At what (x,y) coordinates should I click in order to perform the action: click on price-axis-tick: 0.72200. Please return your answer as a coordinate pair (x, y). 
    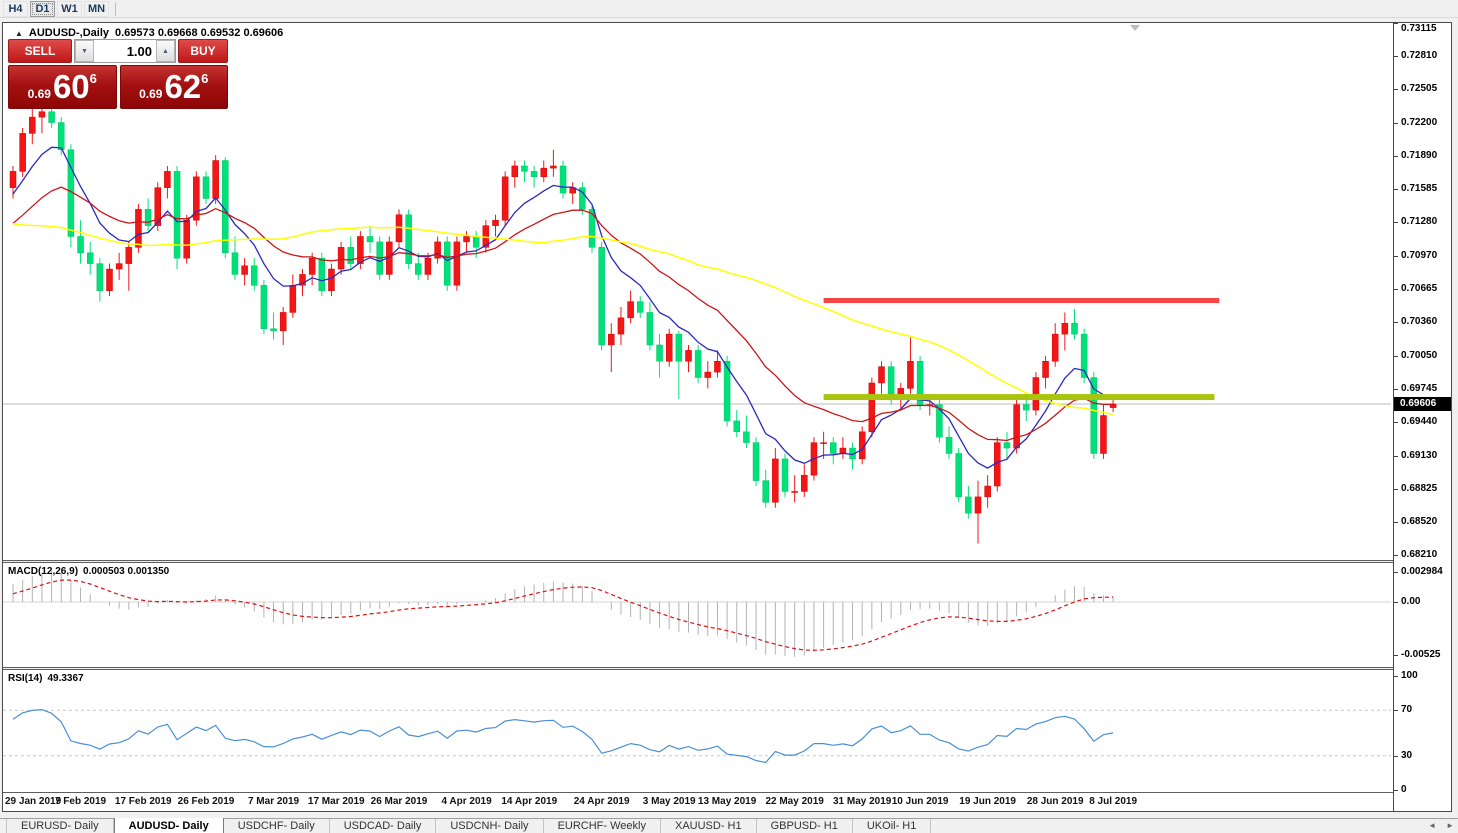
    Looking at the image, I should click on (1419, 122).